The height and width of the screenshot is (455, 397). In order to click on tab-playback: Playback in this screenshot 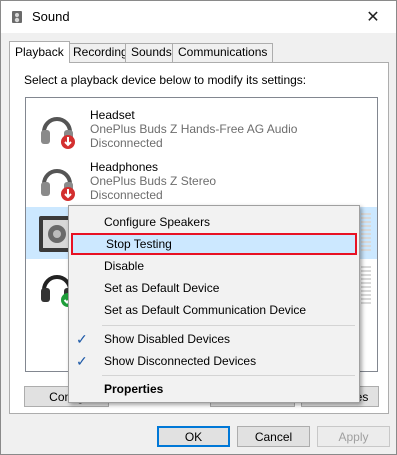, I will do `click(39, 52)`.